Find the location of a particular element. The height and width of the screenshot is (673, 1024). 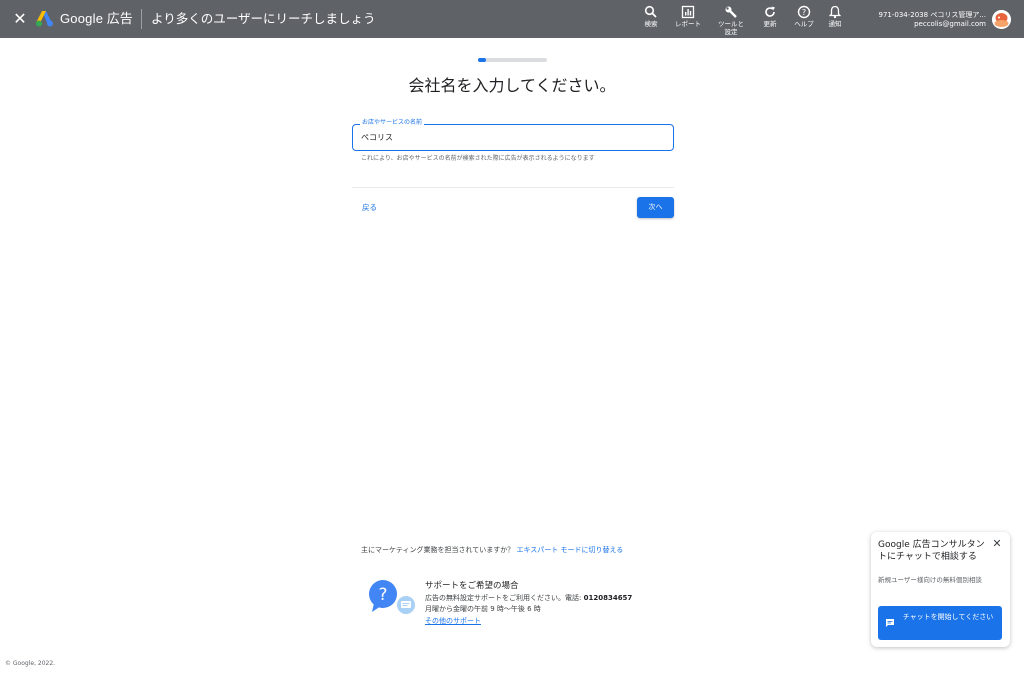

bell-icon is located at coordinates (835, 12).